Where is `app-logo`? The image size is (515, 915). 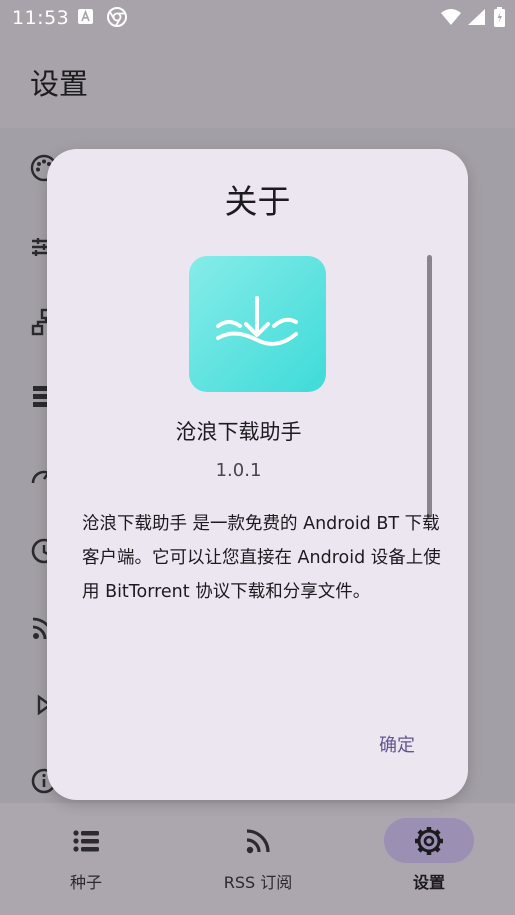 app-logo is located at coordinates (257, 324).